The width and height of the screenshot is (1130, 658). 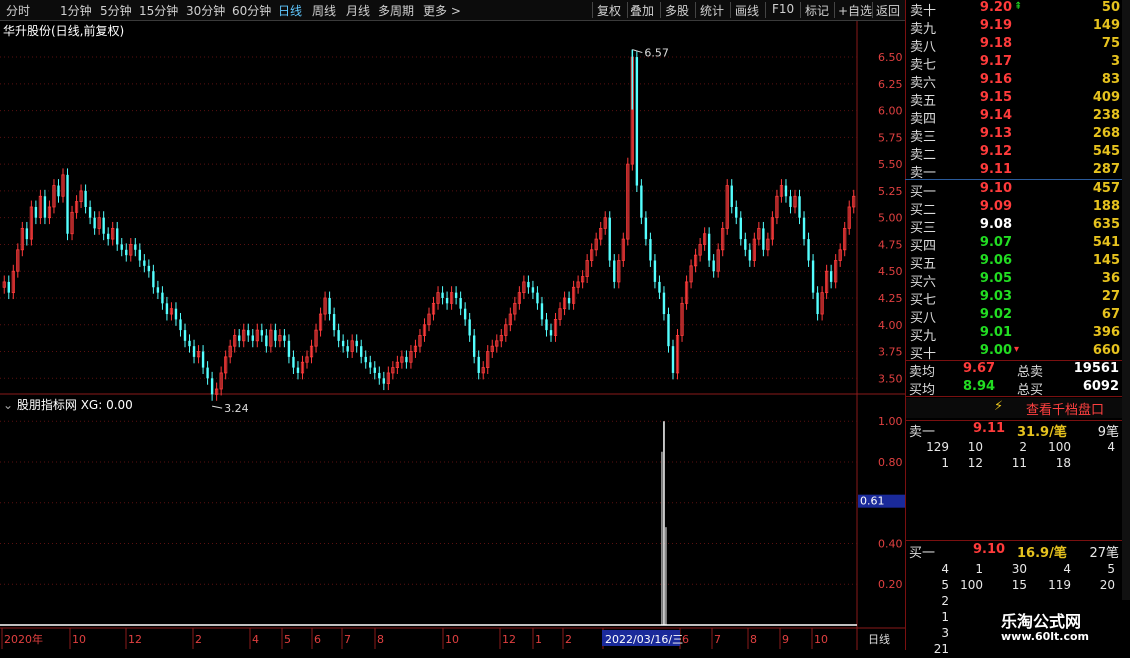 What do you see at coordinates (783, 9) in the screenshot?
I see `f10-button: F10` at bounding box center [783, 9].